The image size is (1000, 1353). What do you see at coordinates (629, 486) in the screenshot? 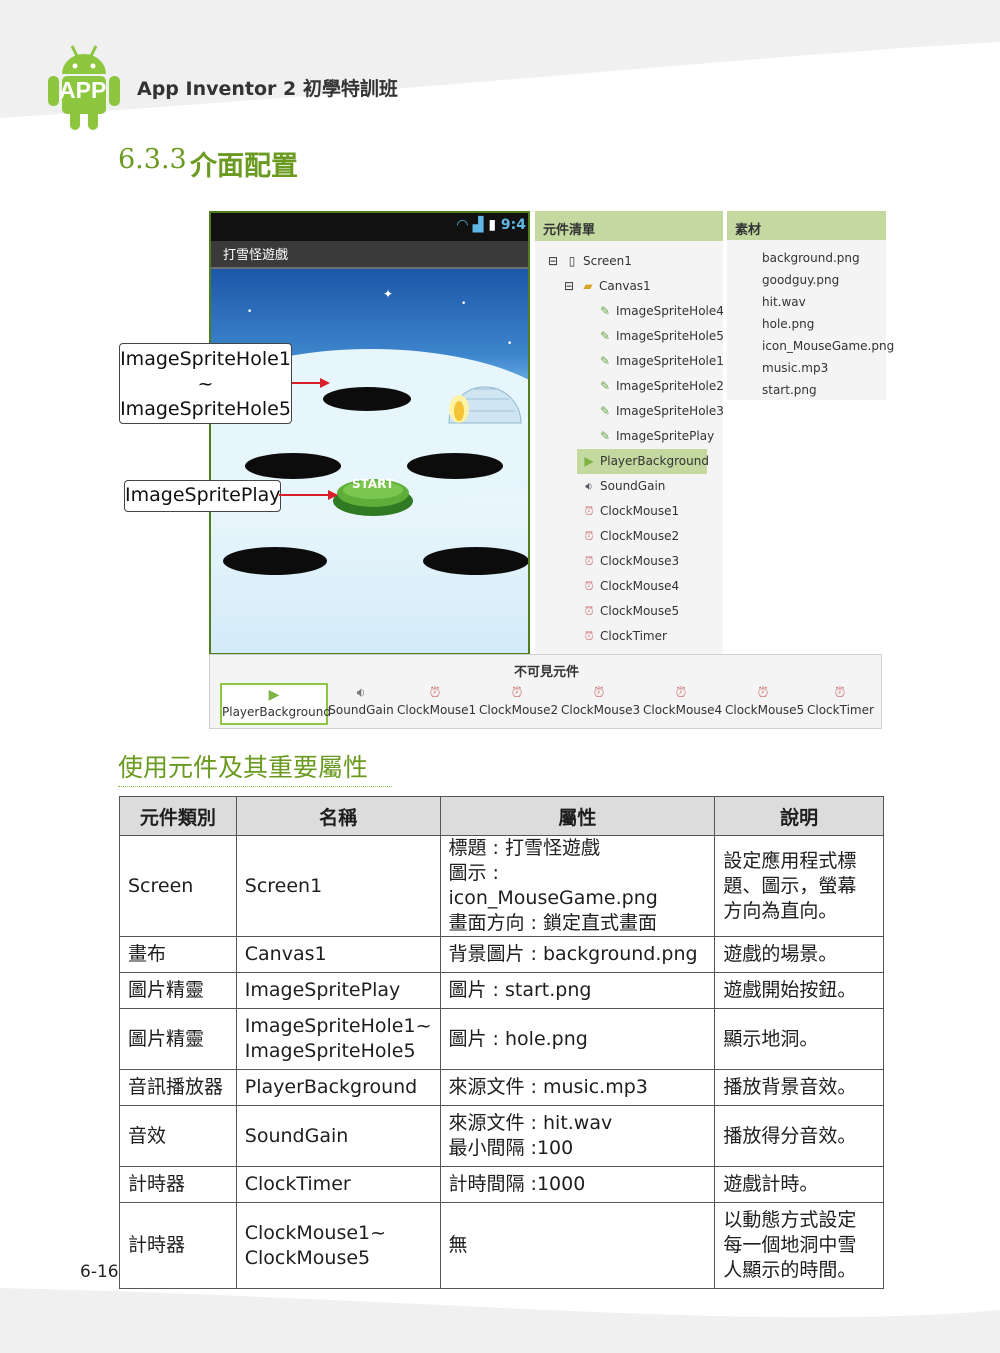
I see `tree-item-soundgain: 🔉︎ SoundGain` at bounding box center [629, 486].